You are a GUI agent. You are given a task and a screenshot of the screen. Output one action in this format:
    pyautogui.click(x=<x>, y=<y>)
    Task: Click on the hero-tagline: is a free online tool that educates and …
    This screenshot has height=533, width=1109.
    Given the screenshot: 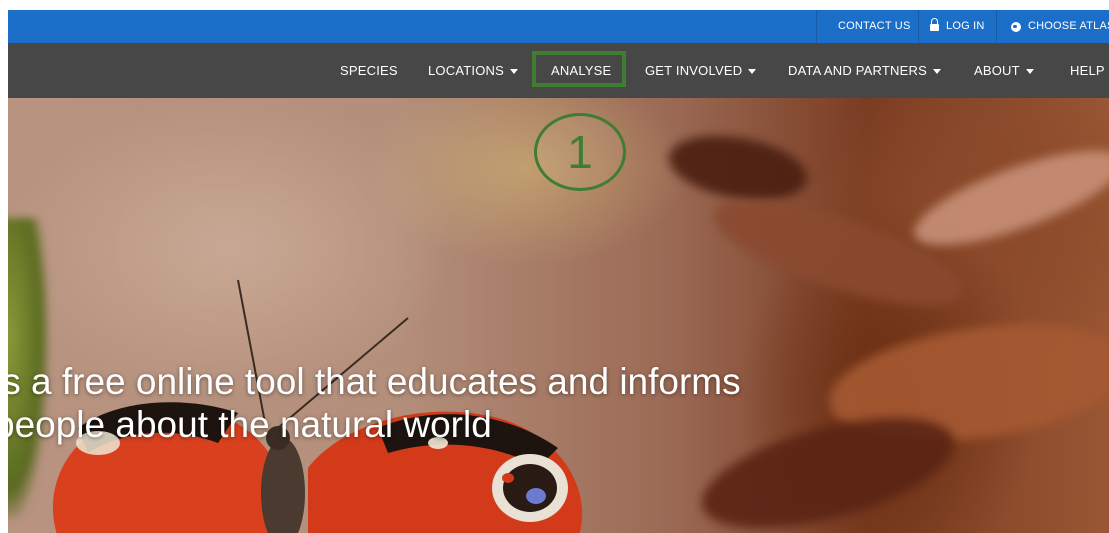 What is the action you would take?
    pyautogui.click(x=451, y=403)
    